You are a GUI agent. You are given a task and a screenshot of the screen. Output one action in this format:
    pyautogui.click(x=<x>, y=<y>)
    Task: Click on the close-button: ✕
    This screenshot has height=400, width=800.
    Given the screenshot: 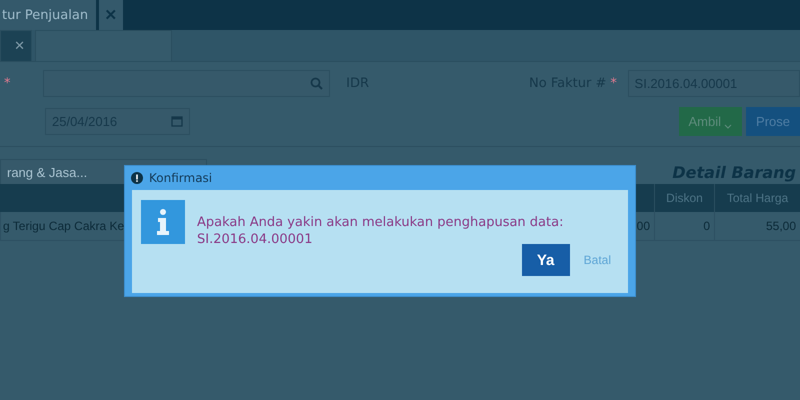 What is the action you would take?
    pyautogui.click(x=111, y=15)
    